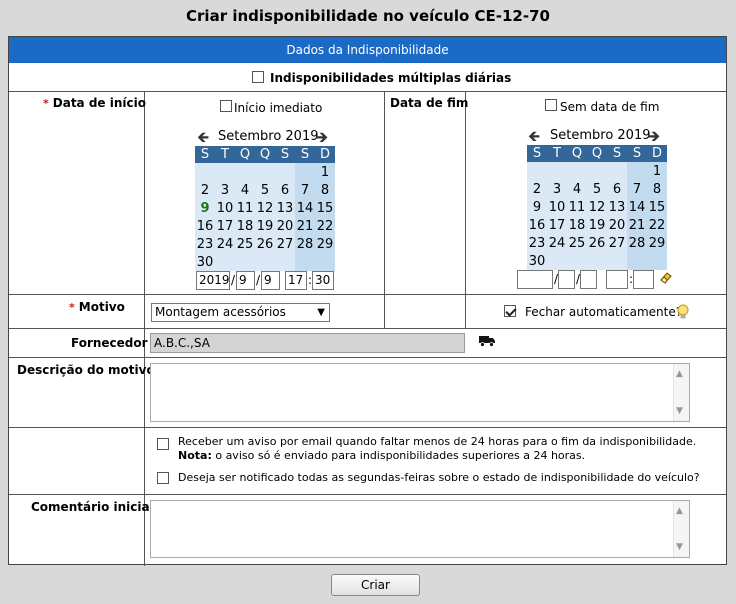  Describe the element at coordinates (265, 226) in the screenshot. I see `start-day: 19` at that location.